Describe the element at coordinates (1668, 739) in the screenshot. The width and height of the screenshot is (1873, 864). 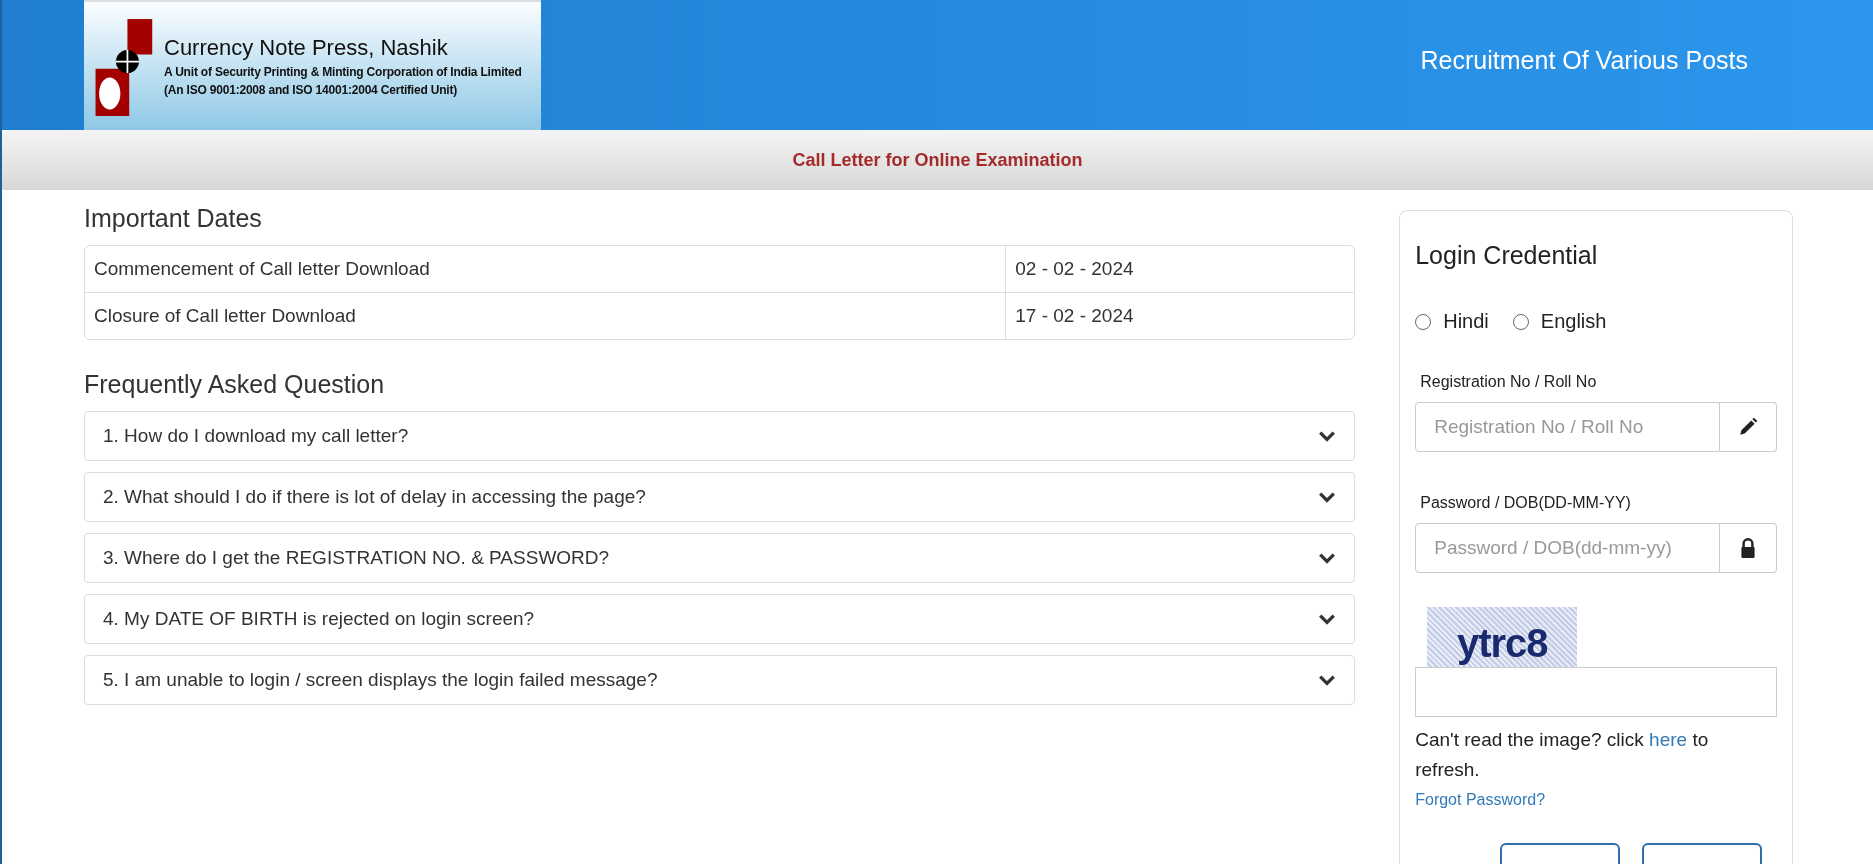
I see `refresh-link: here` at that location.